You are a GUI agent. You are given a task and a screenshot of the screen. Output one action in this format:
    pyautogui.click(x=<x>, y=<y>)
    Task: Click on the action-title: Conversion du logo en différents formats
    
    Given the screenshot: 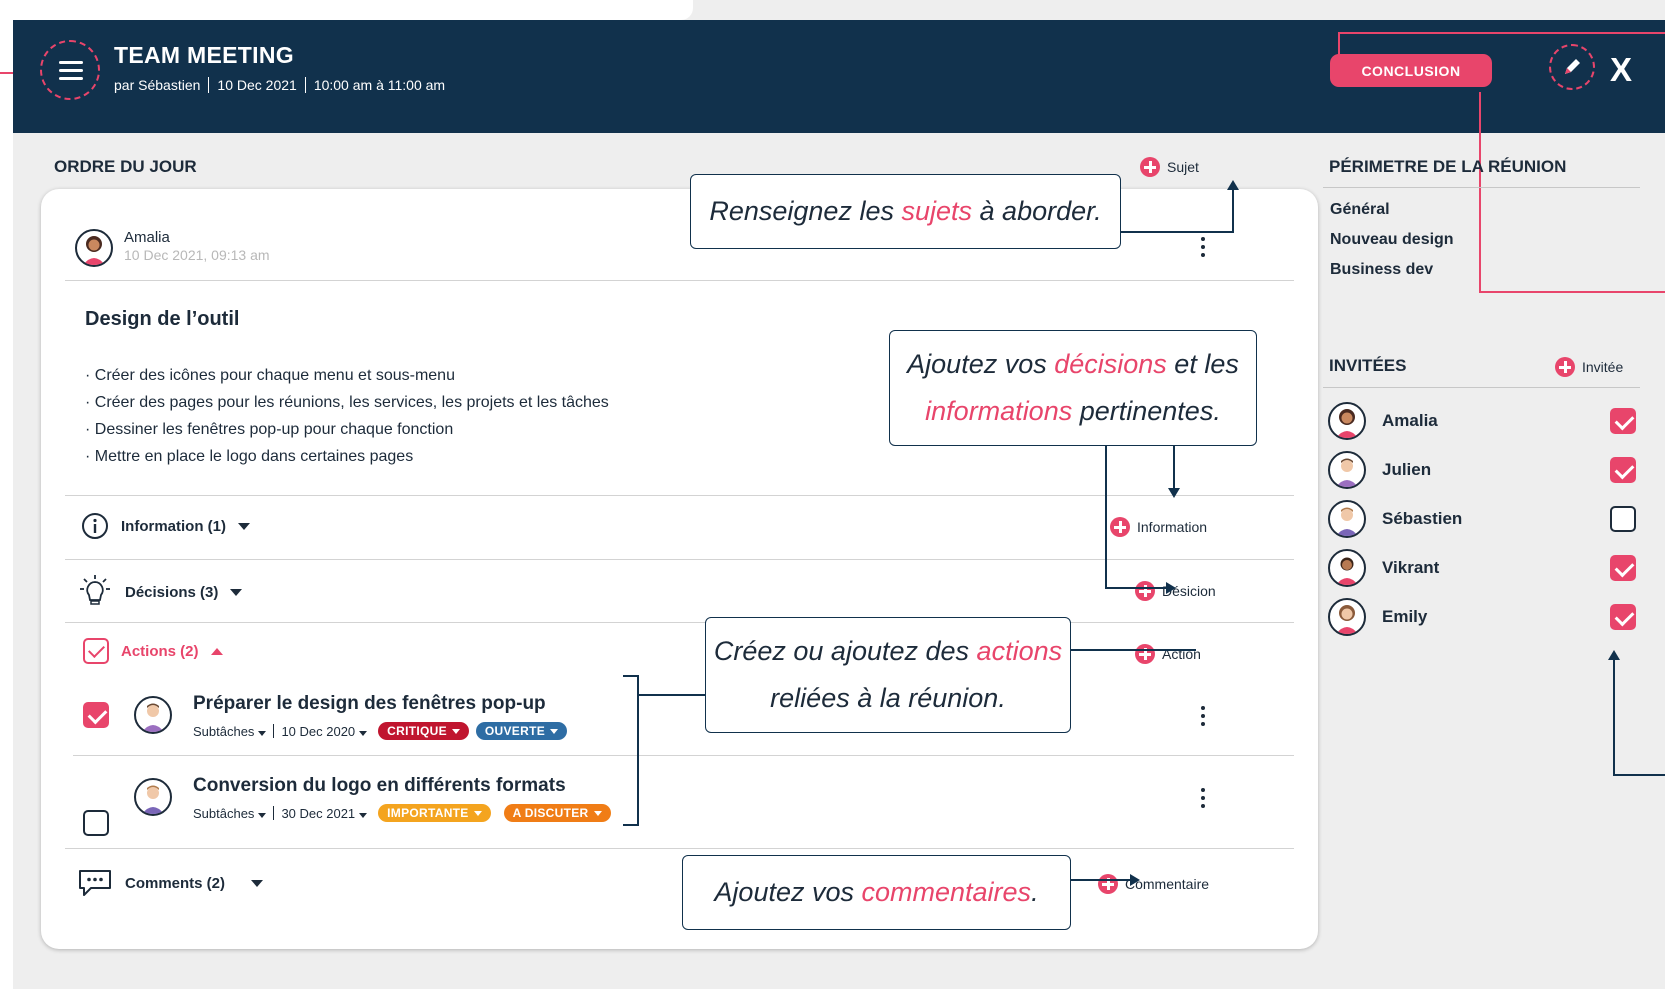 What is the action you would take?
    pyautogui.click(x=379, y=786)
    